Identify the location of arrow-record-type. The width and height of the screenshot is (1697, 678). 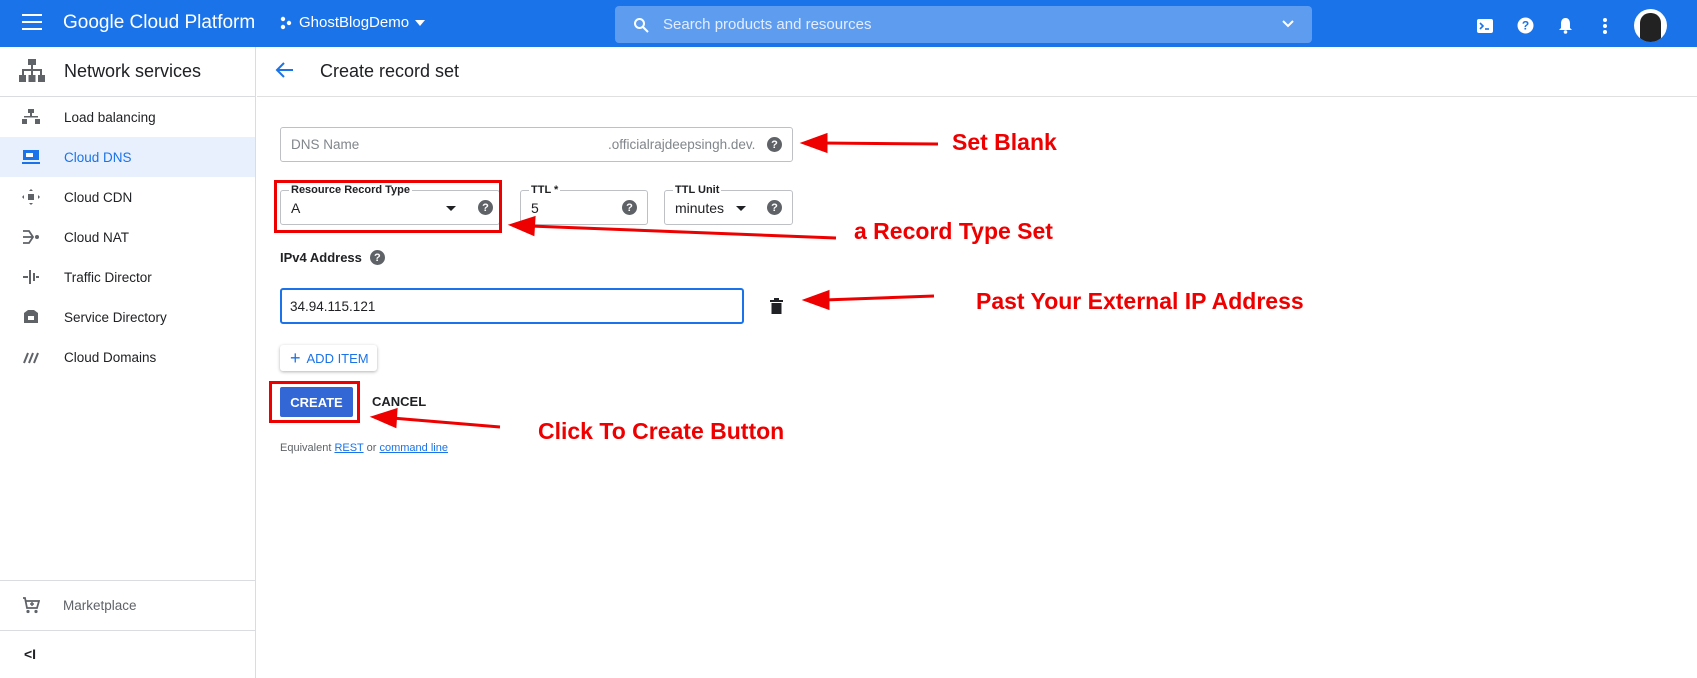
(683, 232).